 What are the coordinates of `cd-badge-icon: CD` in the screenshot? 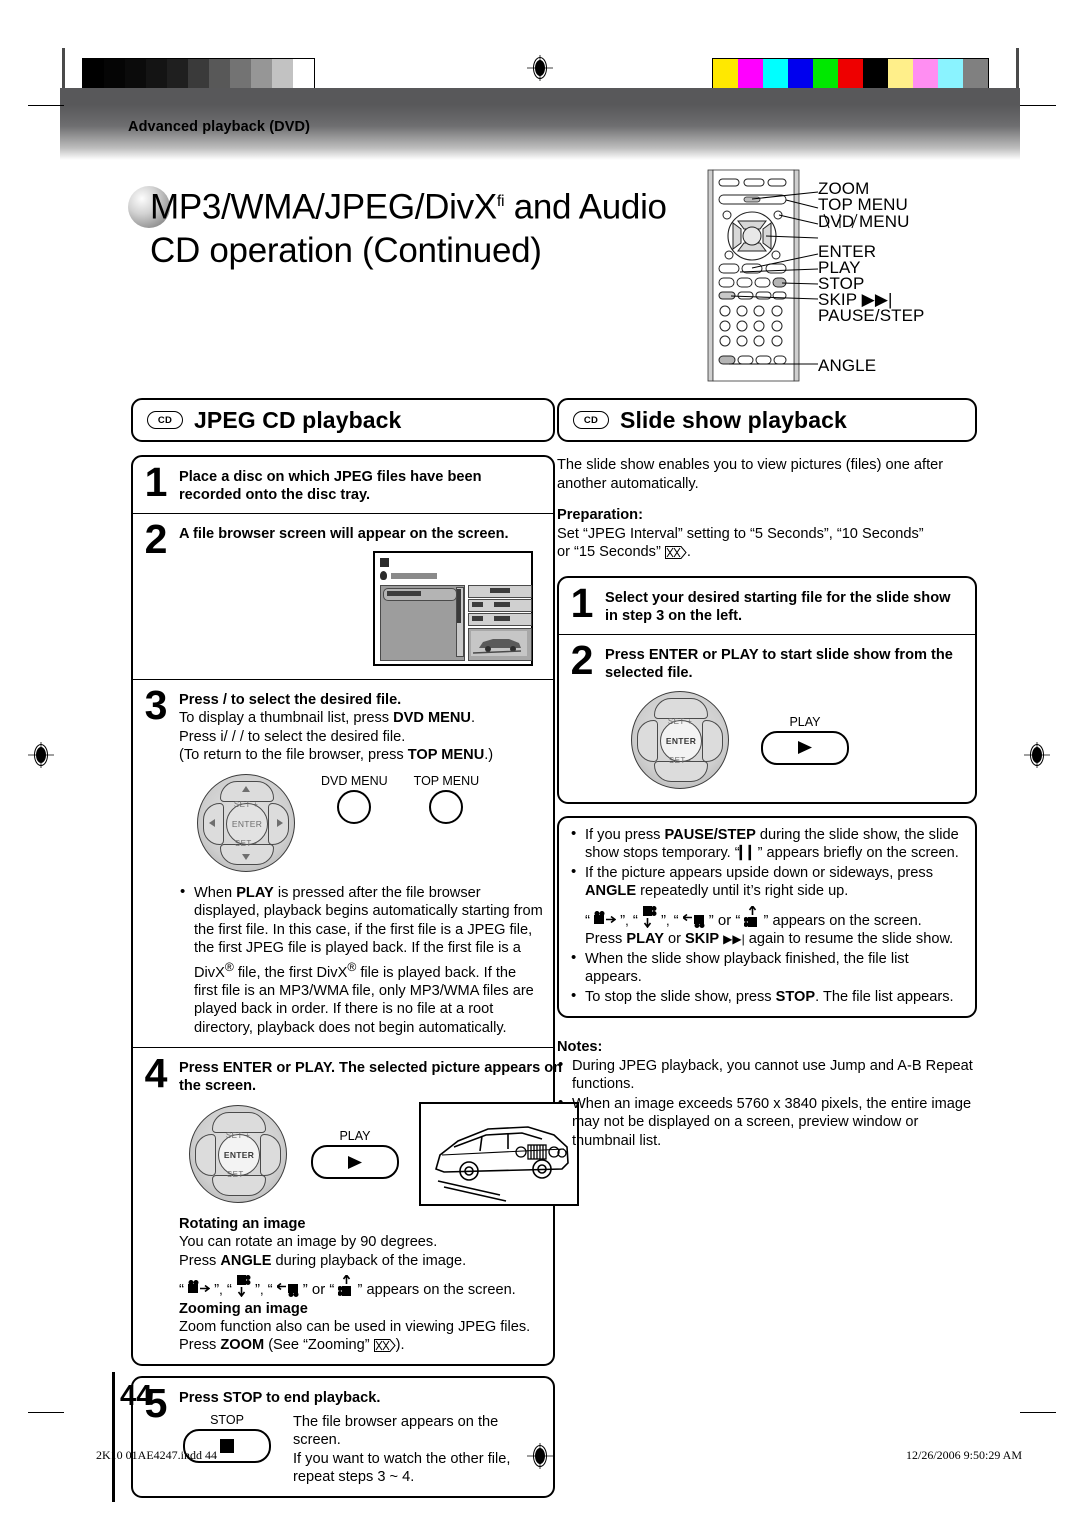 It's located at (165, 420).